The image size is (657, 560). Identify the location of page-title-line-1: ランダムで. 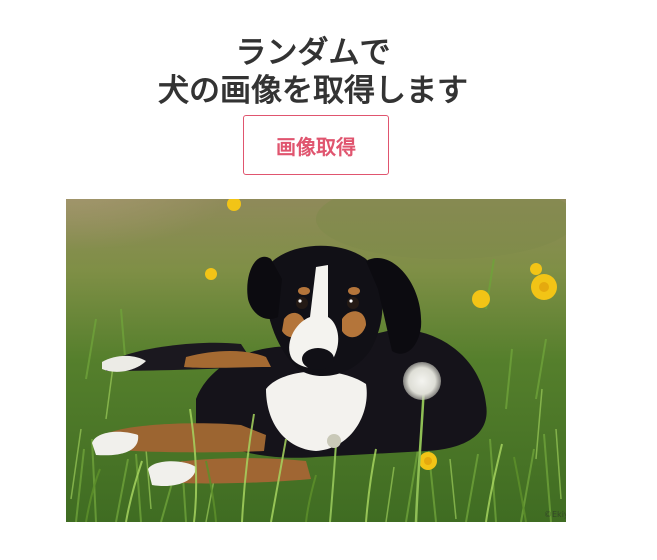
(313, 53).